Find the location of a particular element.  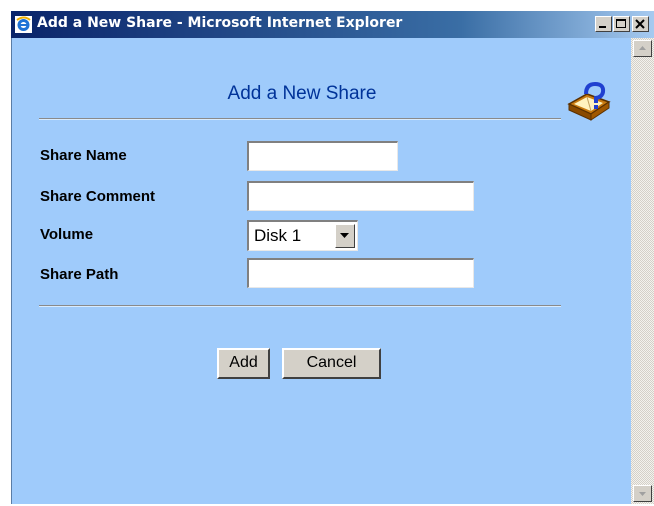

close-button is located at coordinates (640, 24).